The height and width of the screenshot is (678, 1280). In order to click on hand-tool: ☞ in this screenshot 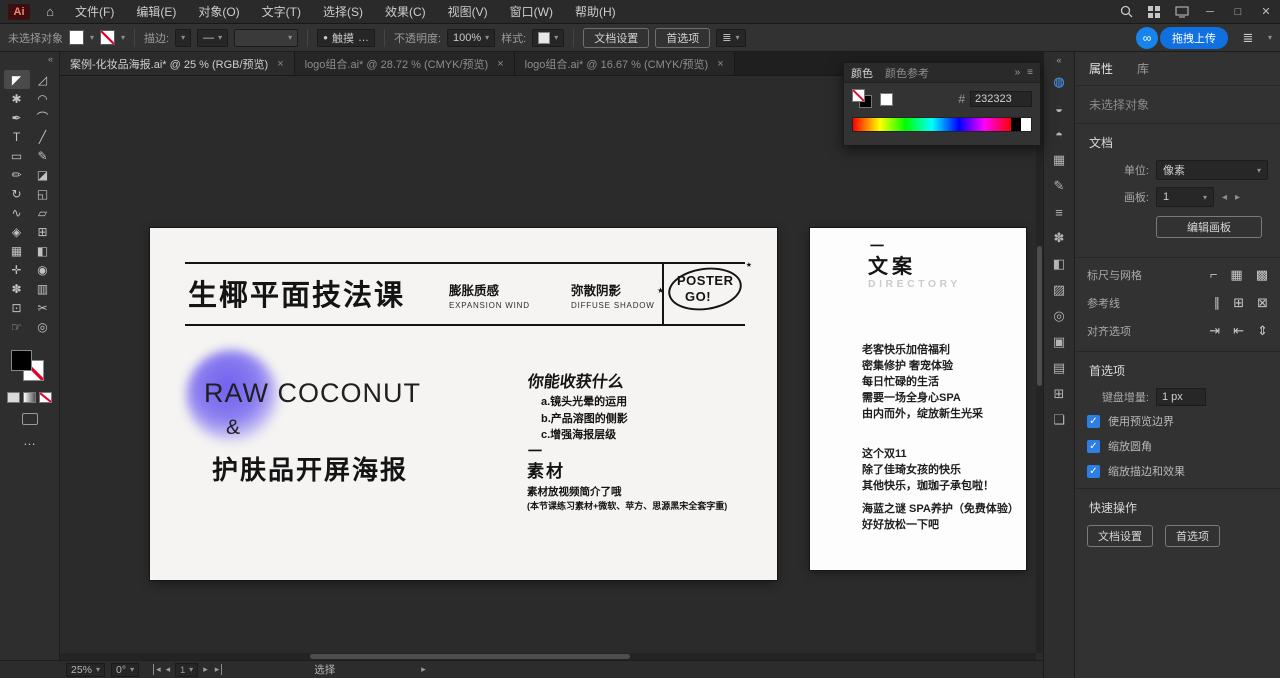, I will do `click(17, 326)`.